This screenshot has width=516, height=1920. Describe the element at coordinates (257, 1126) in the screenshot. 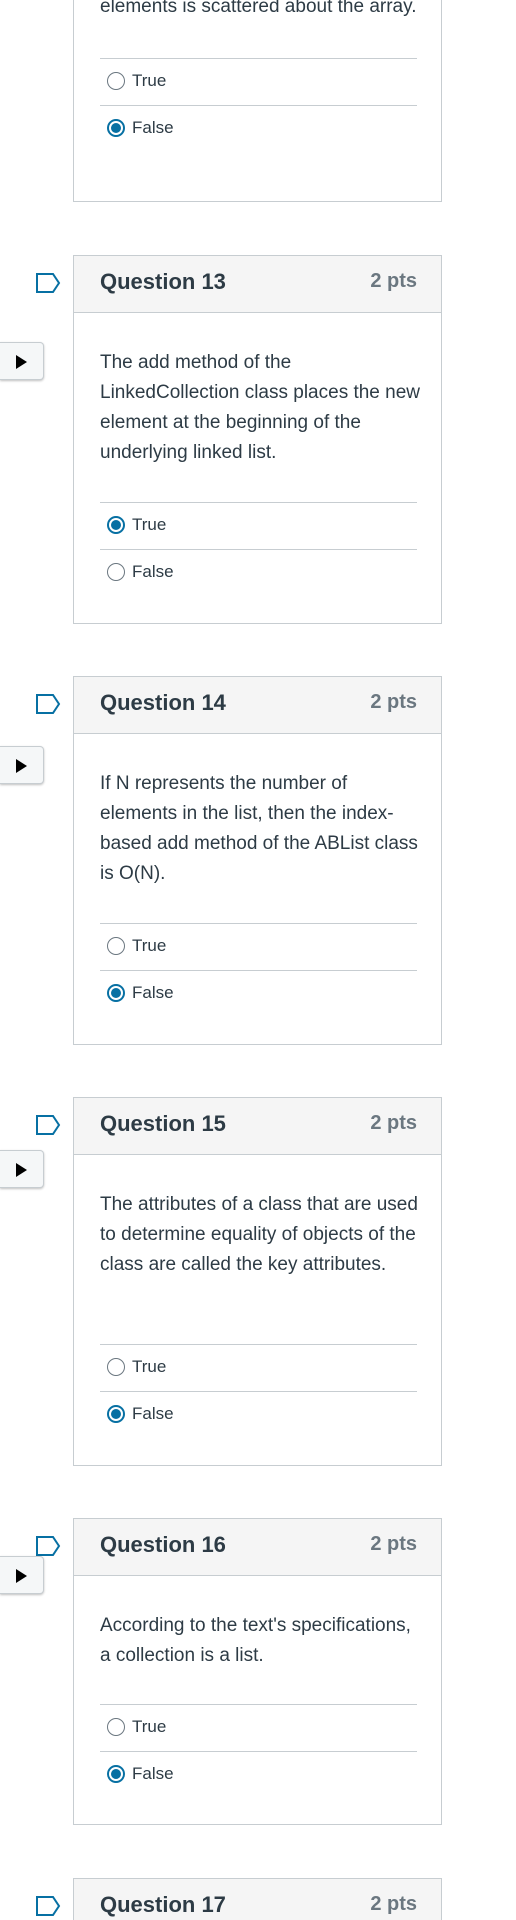

I see `question-header: Question 15 2 pts` at that location.